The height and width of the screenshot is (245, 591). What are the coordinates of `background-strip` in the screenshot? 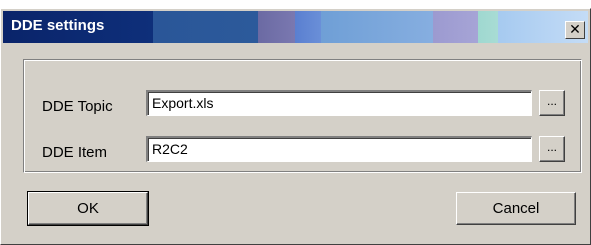 It's located at (295, 4).